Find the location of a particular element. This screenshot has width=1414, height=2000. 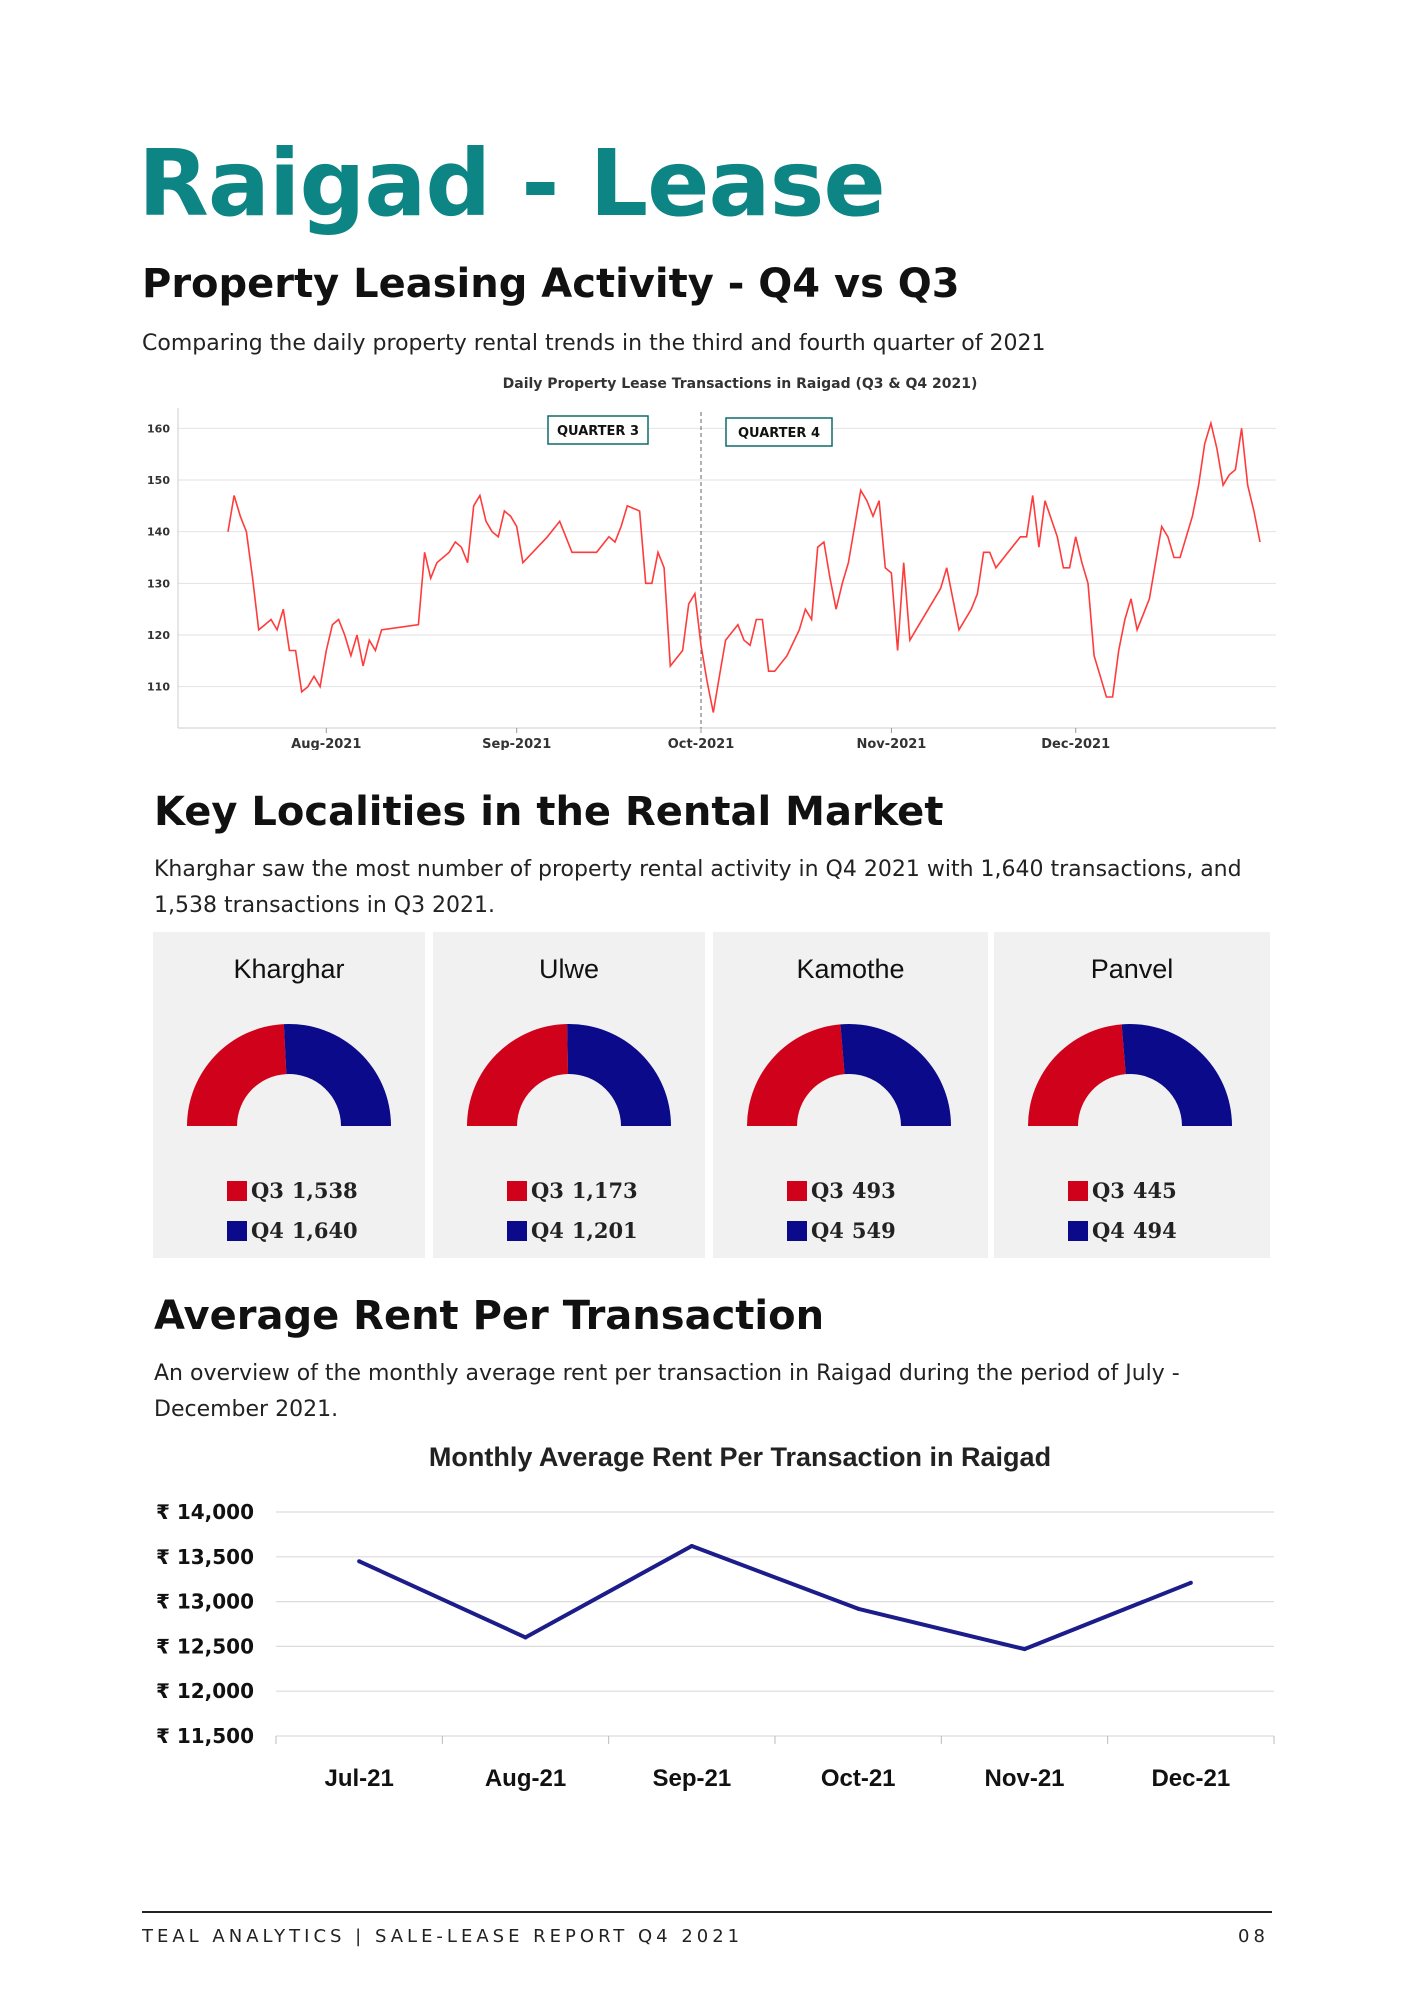

x-tick-label: Oct-21 is located at coordinates (858, 1778).